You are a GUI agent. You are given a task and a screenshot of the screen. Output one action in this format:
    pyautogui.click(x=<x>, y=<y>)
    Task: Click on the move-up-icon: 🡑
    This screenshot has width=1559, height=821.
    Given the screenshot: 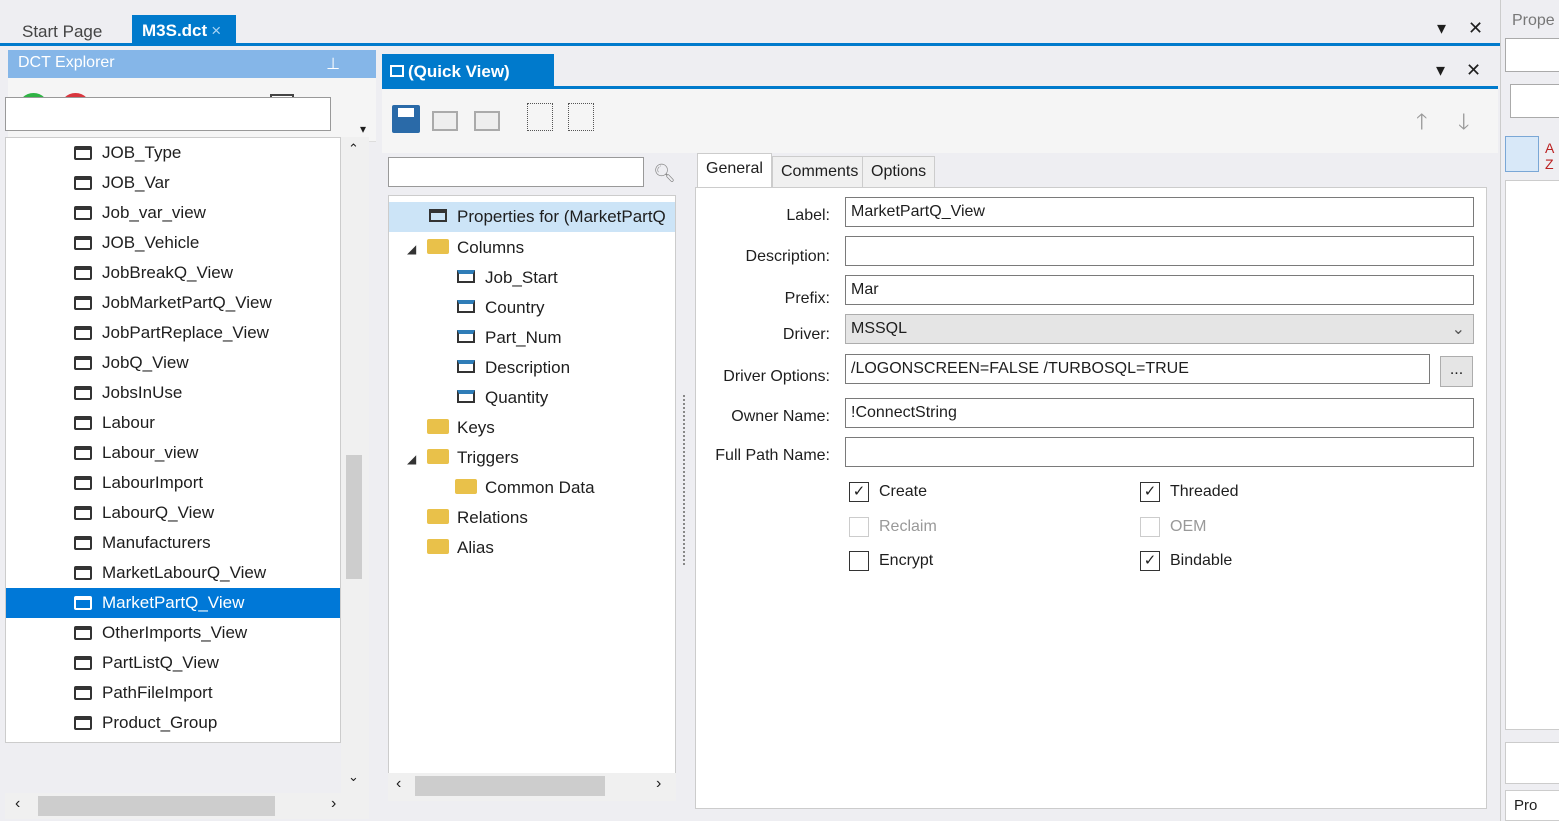 What is the action you would take?
    pyautogui.click(x=1421, y=124)
    